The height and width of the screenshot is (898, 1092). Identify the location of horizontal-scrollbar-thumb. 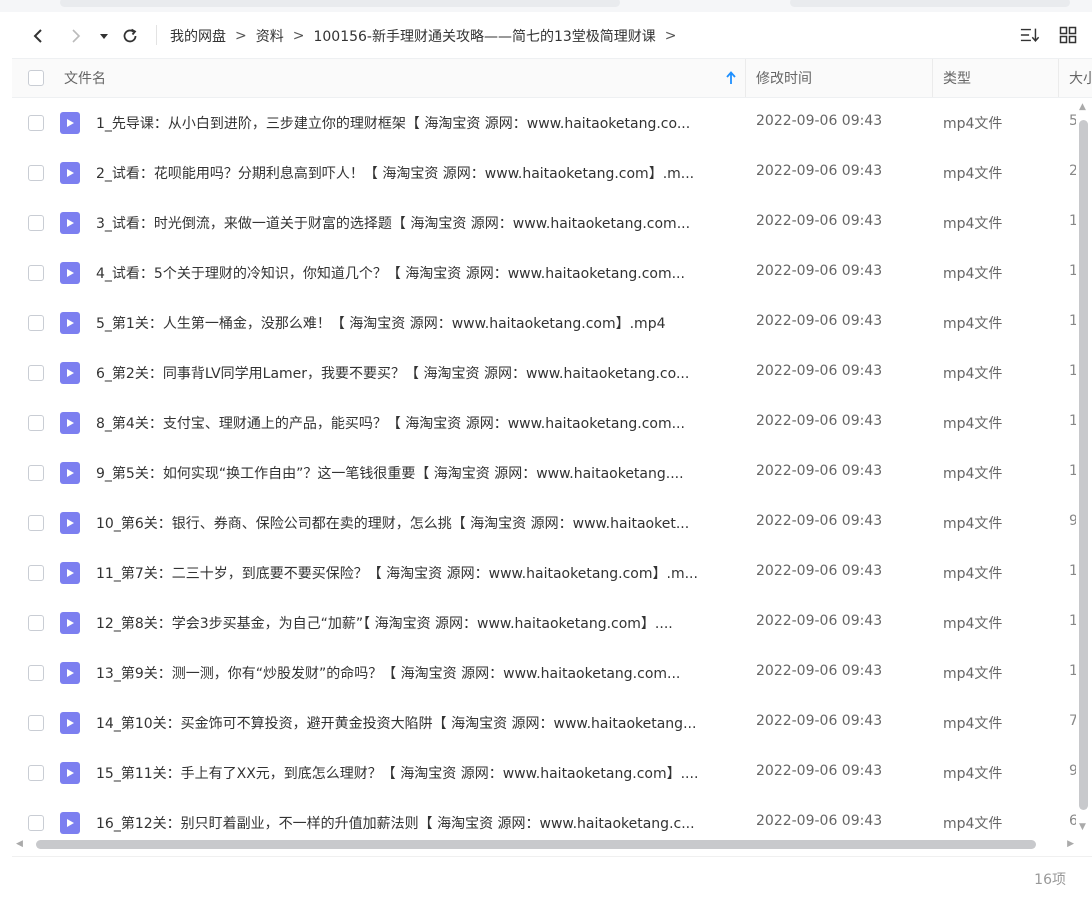
(536, 844).